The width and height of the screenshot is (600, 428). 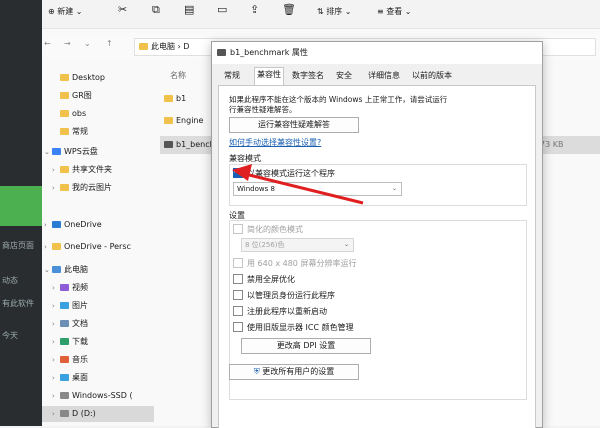 I want to click on forward-icon: →, so click(x=67, y=43).